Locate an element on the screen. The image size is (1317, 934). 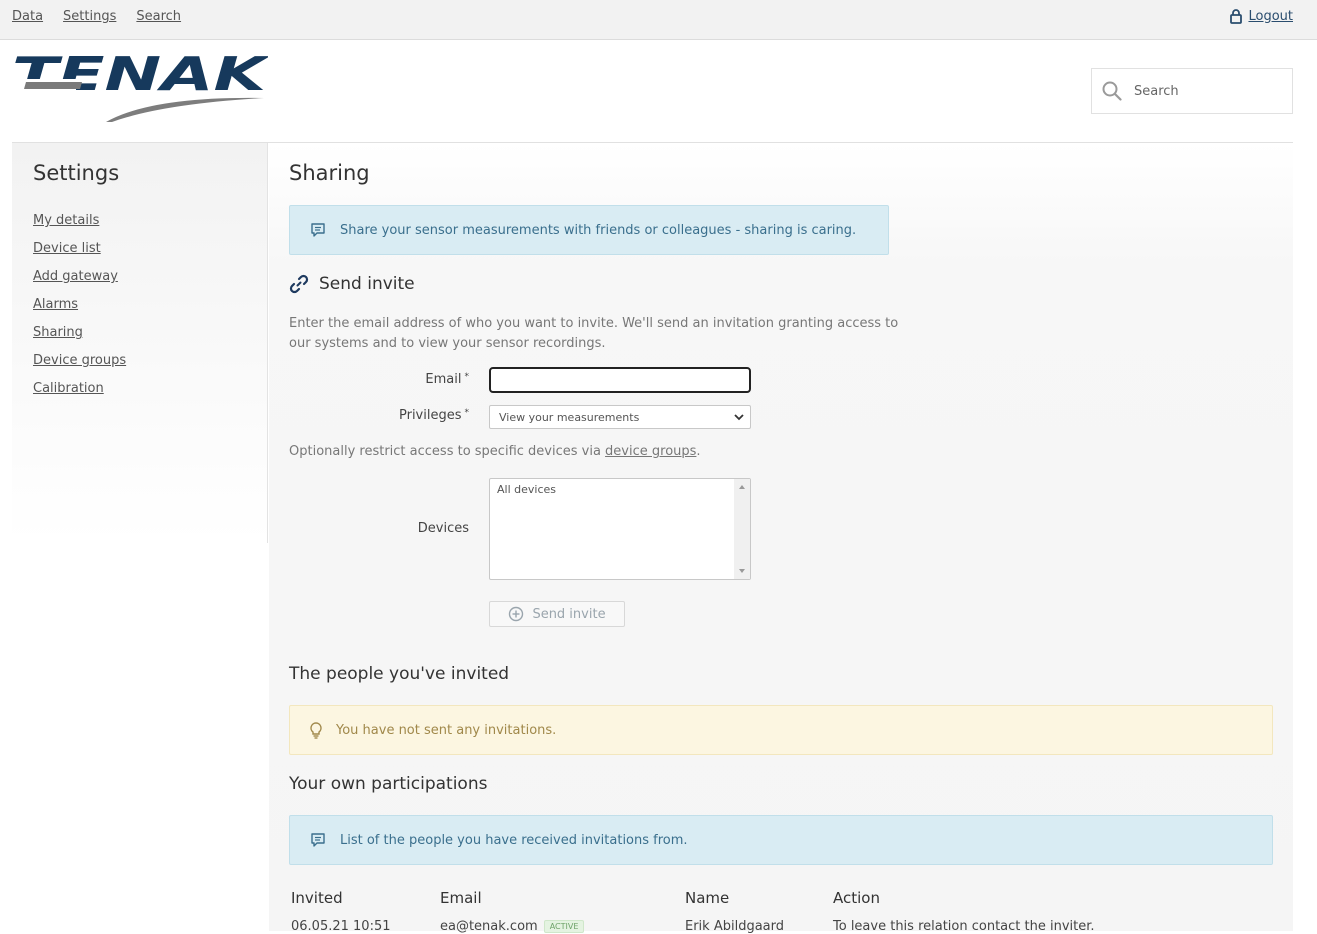
nav-settings-link: Settings is located at coordinates (89, 16).